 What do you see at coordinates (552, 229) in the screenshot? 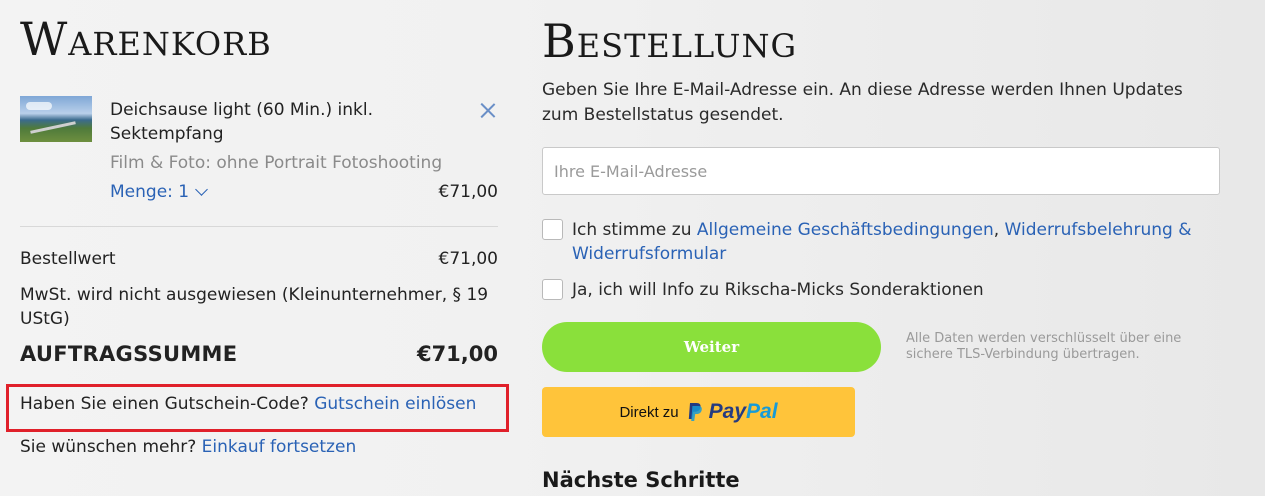
I see `terms-checkbox` at bounding box center [552, 229].